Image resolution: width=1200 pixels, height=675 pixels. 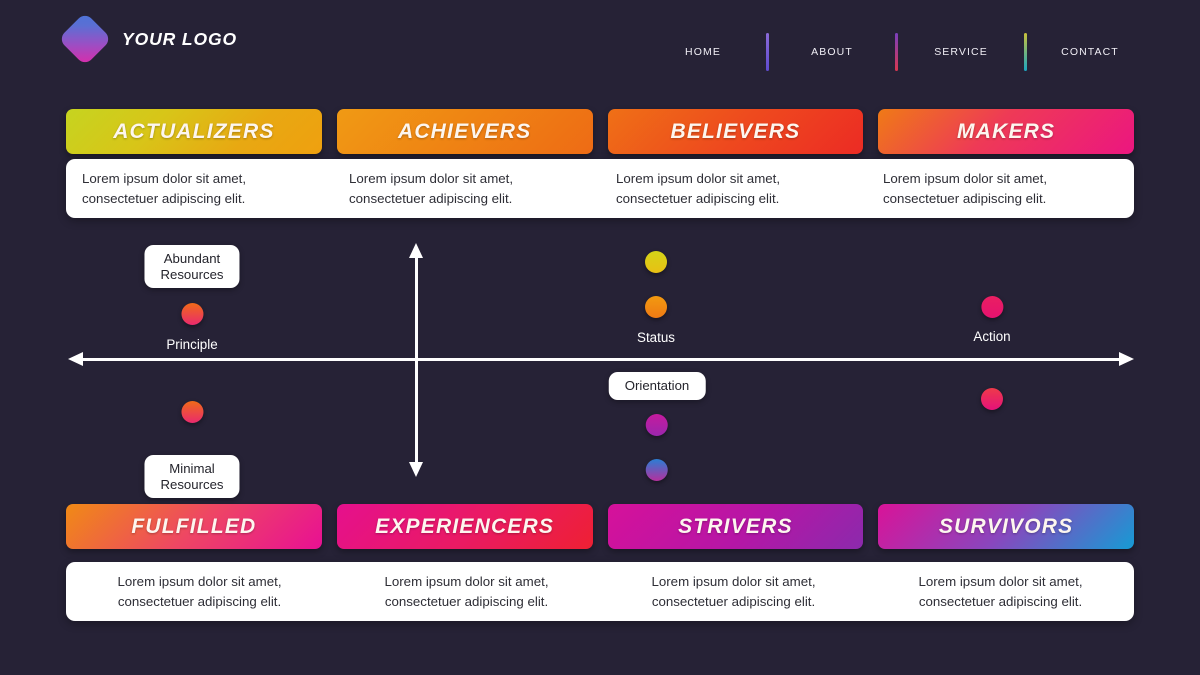 What do you see at coordinates (180, 38) in the screenshot?
I see `logo-text: YOUR LOGO` at bounding box center [180, 38].